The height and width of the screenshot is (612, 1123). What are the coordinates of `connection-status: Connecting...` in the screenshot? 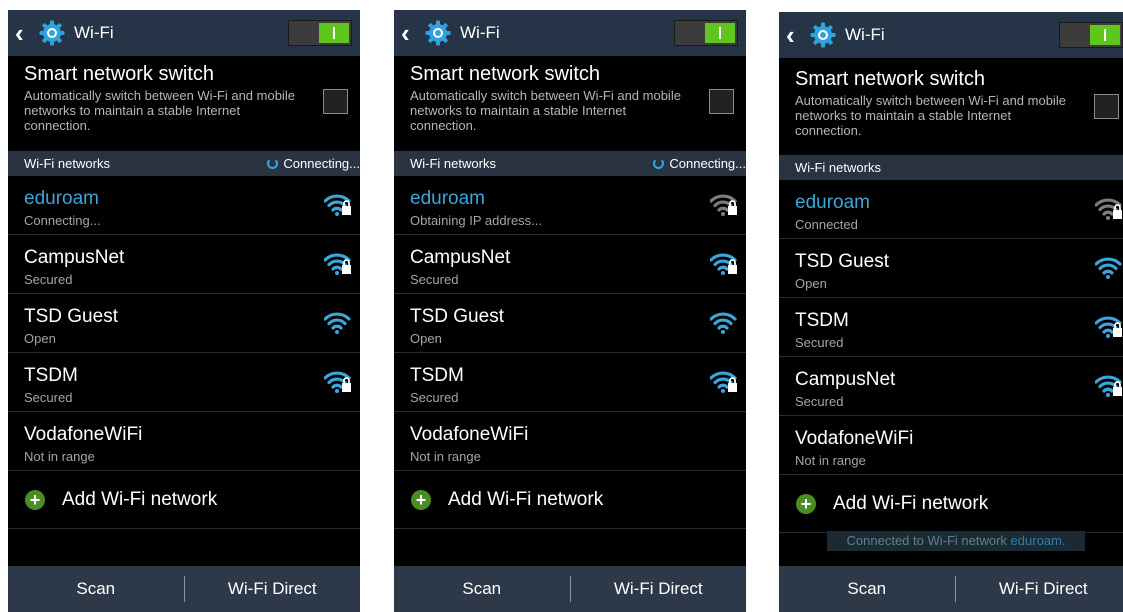 It's located at (313, 163).